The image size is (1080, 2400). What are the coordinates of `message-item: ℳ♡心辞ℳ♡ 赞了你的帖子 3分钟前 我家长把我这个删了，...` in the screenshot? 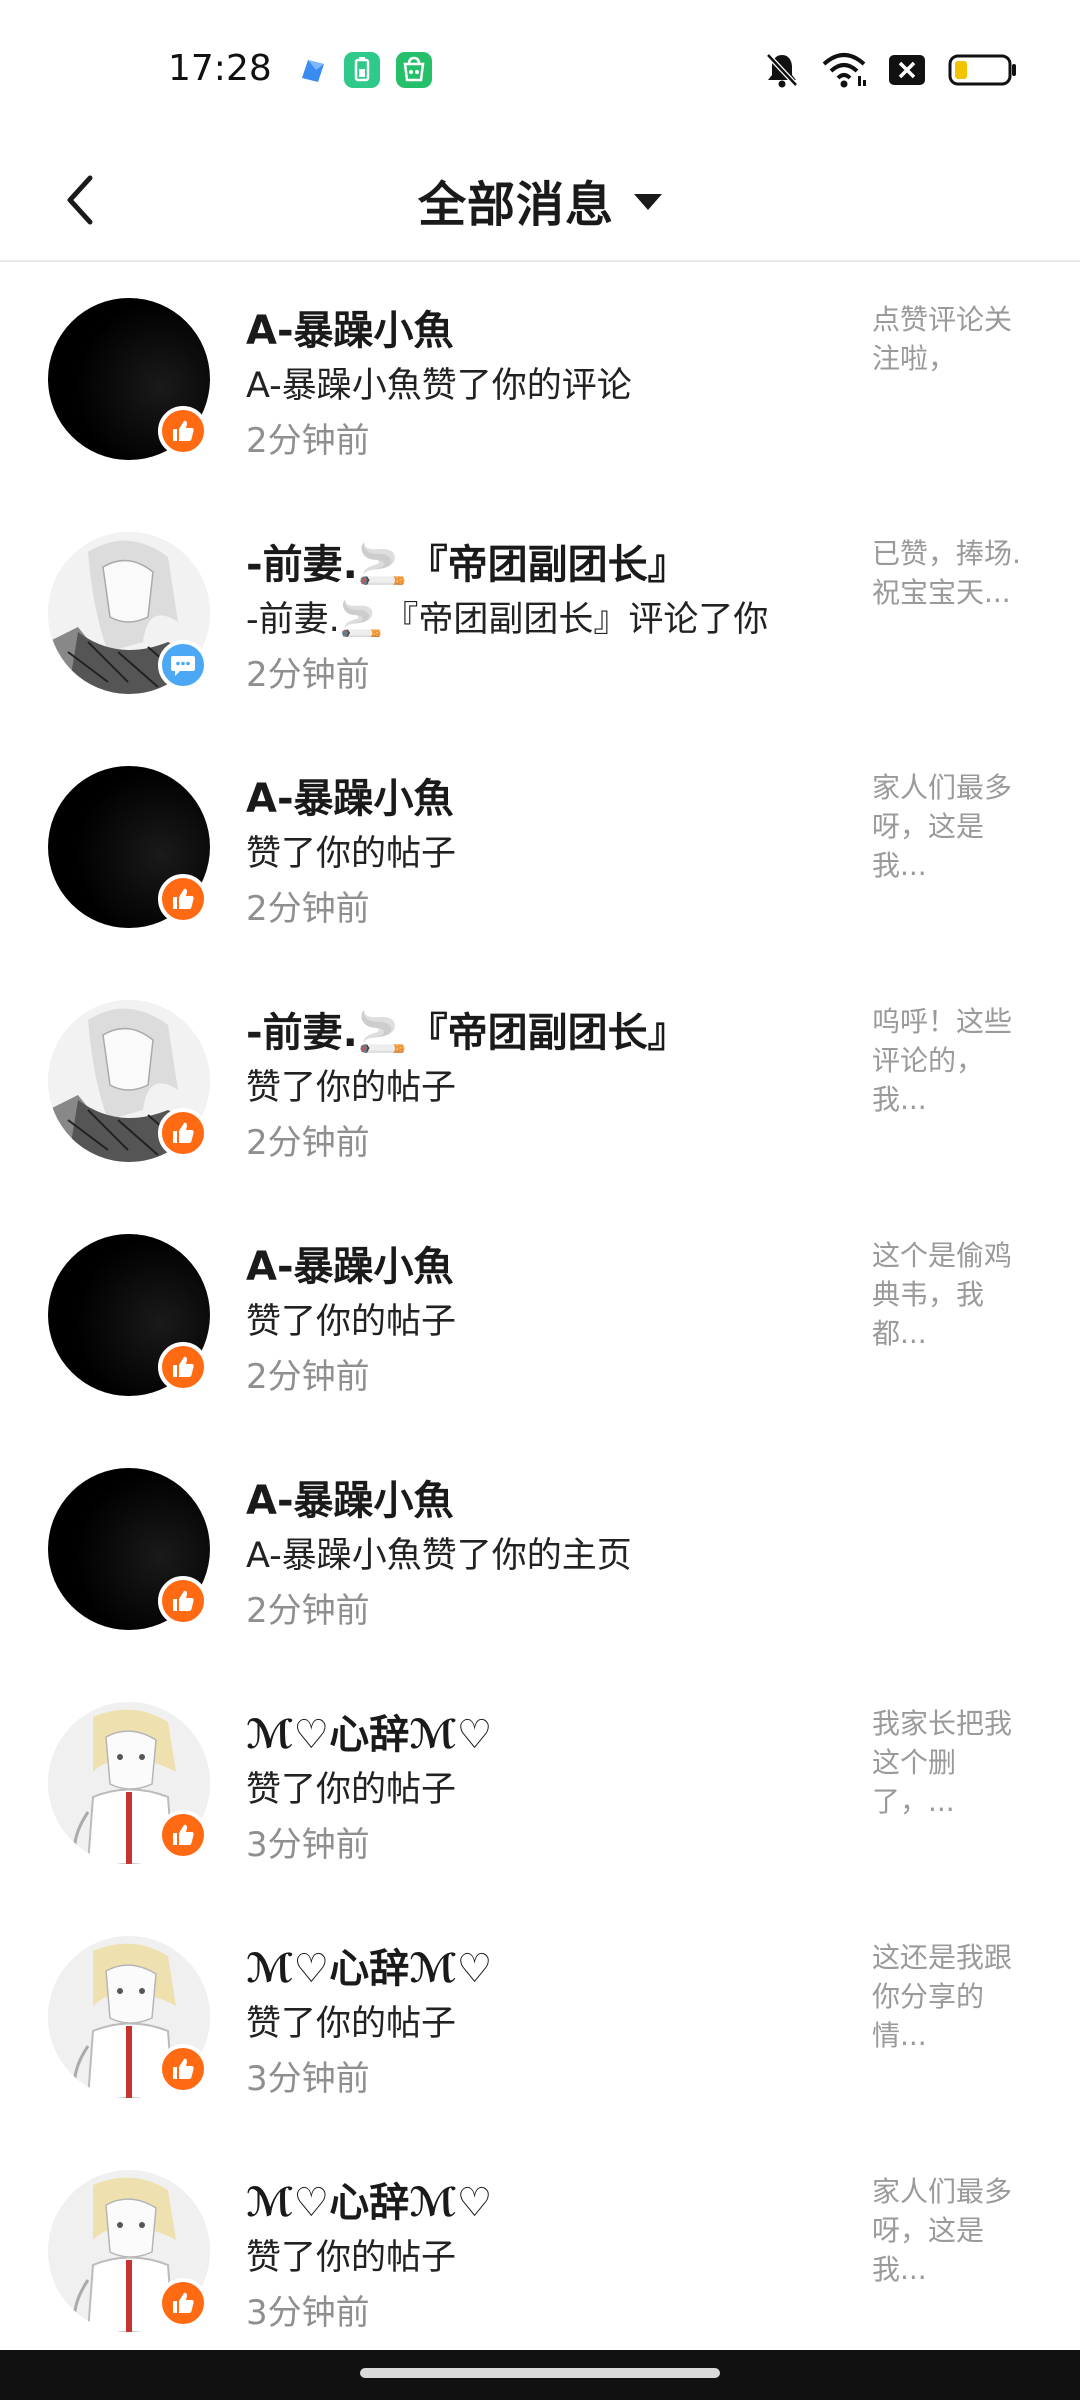 It's located at (540, 1785).